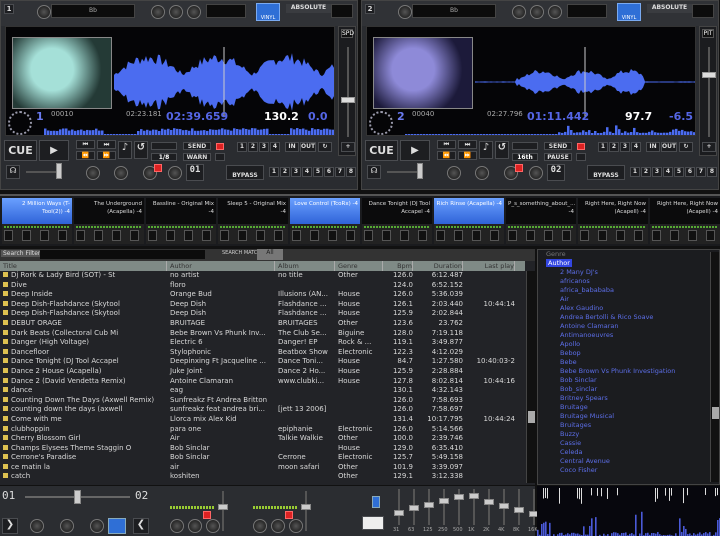 The image size is (720, 536). I want to click on tree-item: Bruitages, so click(628, 425).